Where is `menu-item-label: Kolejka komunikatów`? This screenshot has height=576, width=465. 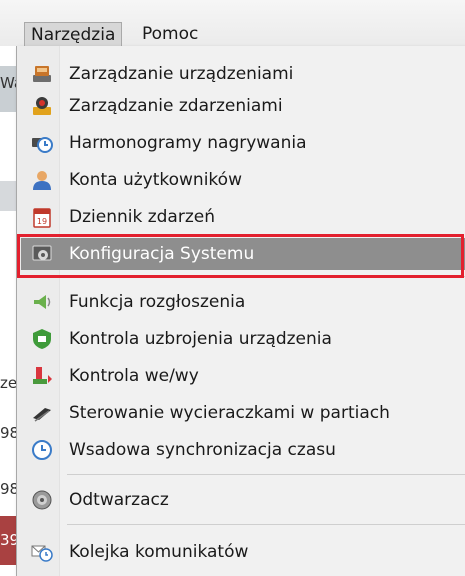 menu-item-label: Kolejka komunikatów is located at coordinates (159, 552).